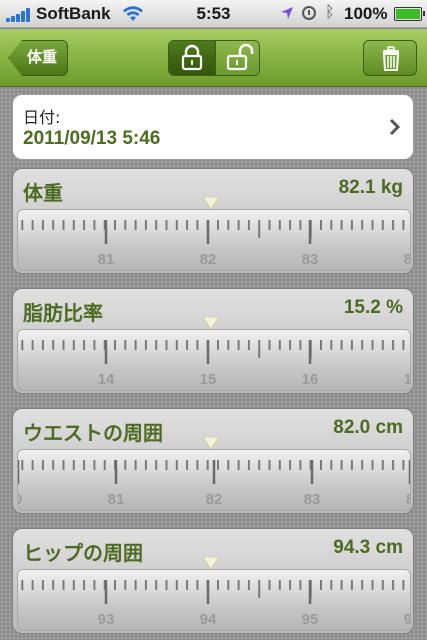 The image size is (427, 640). I want to click on ruler-slider: 0 81 82 83 8, so click(214, 480).